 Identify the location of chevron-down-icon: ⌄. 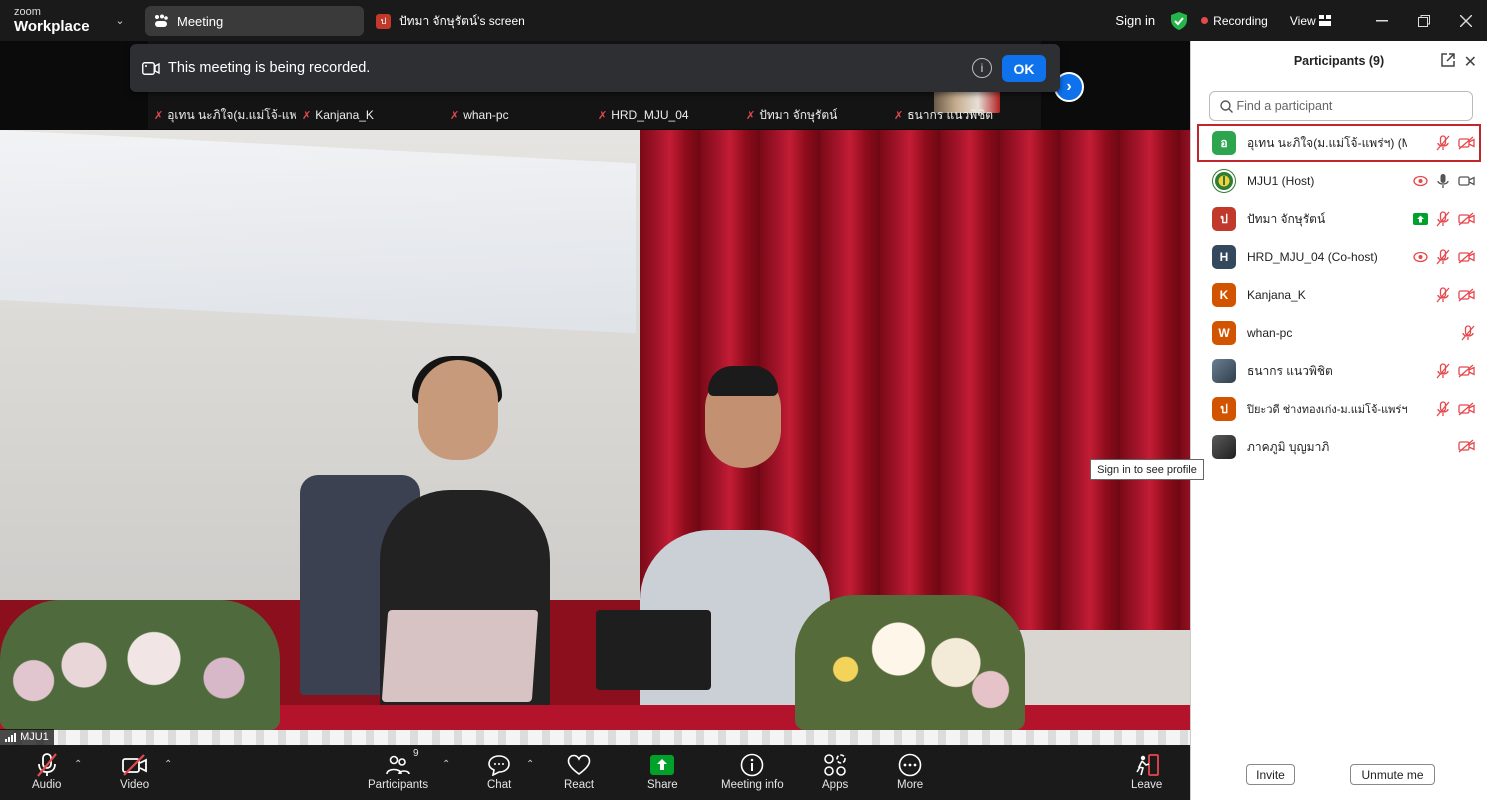
(120, 20).